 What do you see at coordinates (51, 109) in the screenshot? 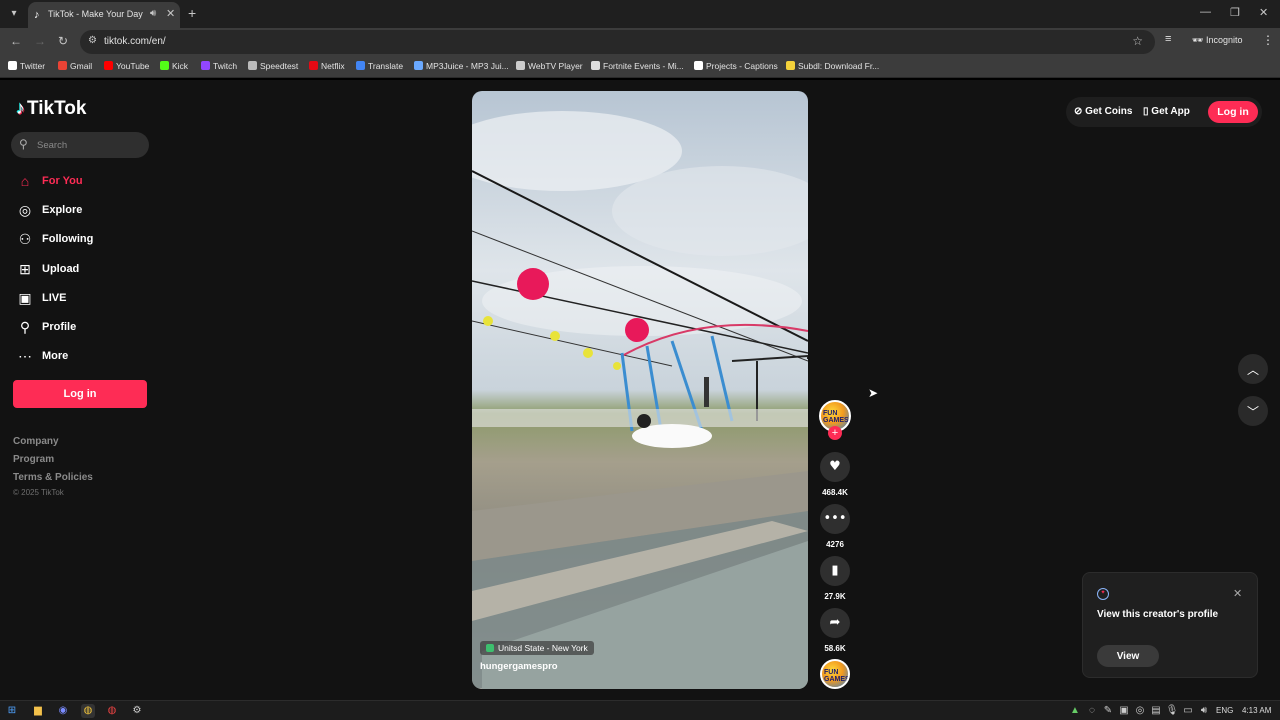
I see `tiktok-logo: ♪ TikTok` at bounding box center [51, 109].